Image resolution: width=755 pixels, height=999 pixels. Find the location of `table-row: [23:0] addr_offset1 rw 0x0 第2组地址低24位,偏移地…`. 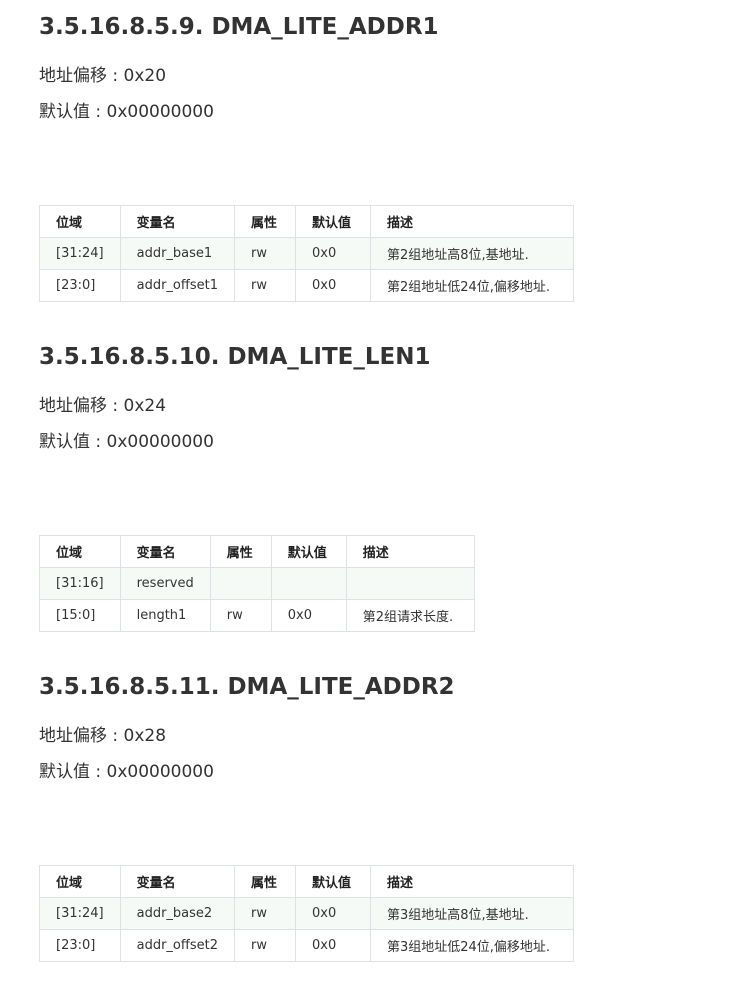

table-row: [23:0] addr_offset1 rw 0x0 第2组地址低24位,偏移地… is located at coordinates (306, 285).